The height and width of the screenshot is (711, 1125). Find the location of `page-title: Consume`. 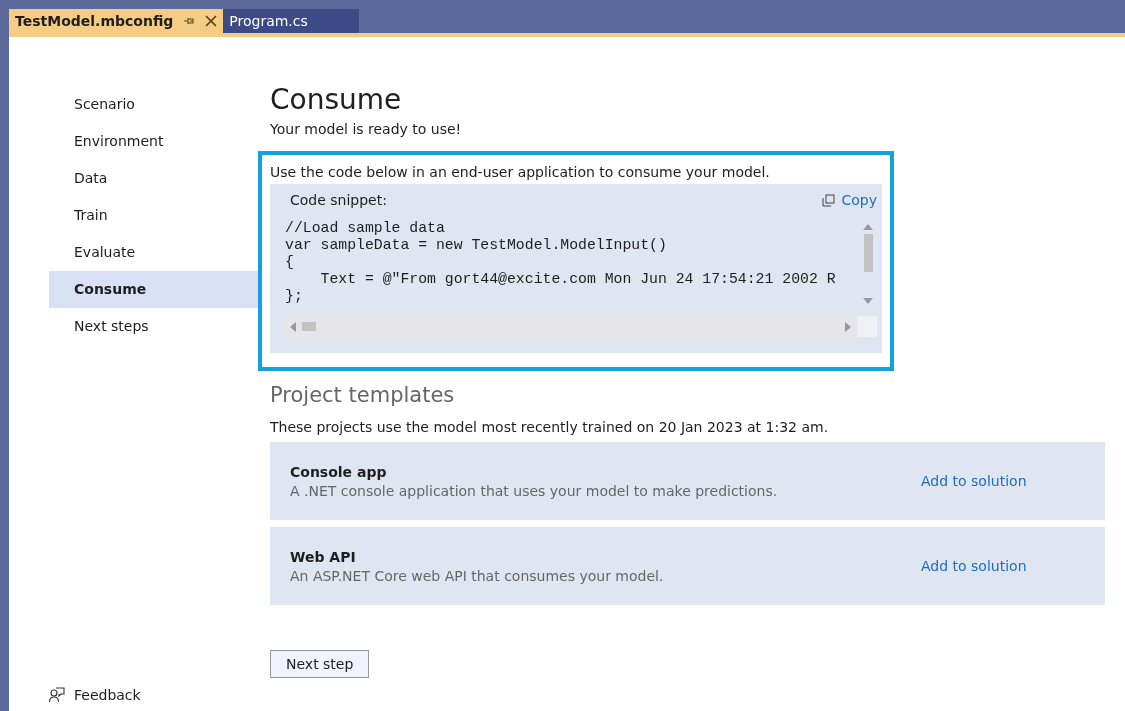

page-title: Consume is located at coordinates (336, 100).